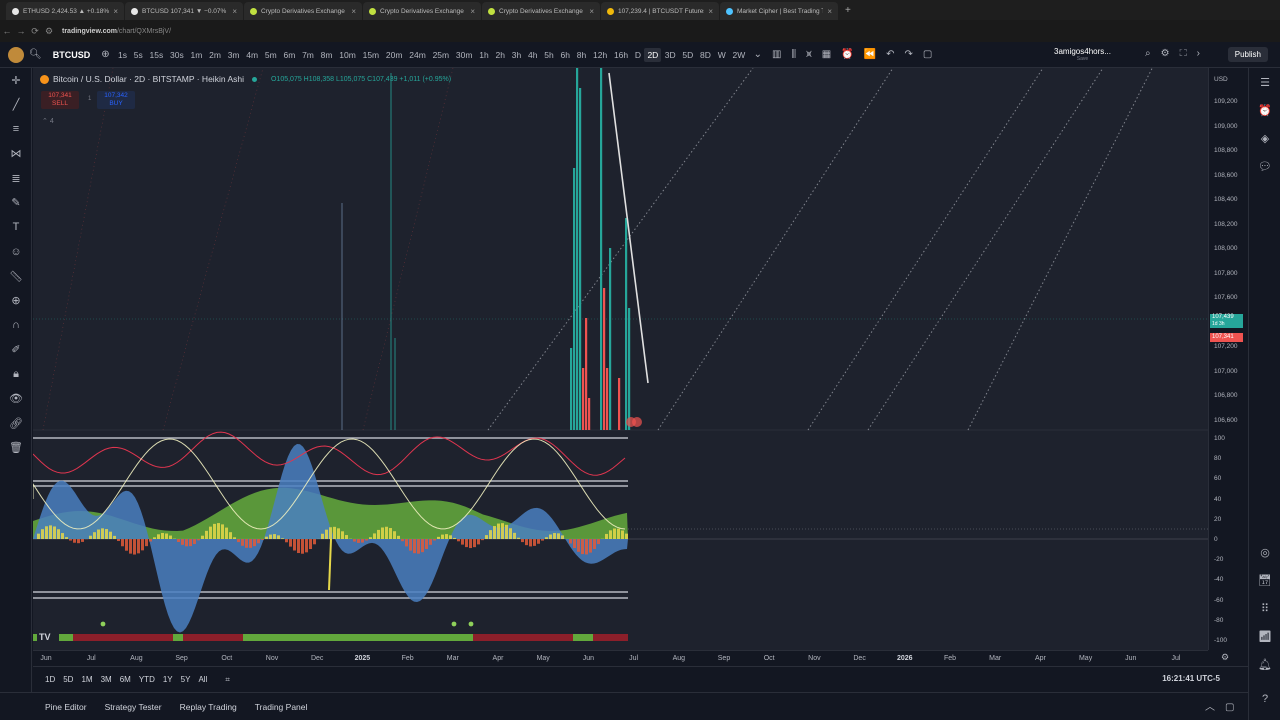  What do you see at coordinates (16, 301) in the screenshot?
I see `zoom-icon: ⊕` at bounding box center [16, 301].